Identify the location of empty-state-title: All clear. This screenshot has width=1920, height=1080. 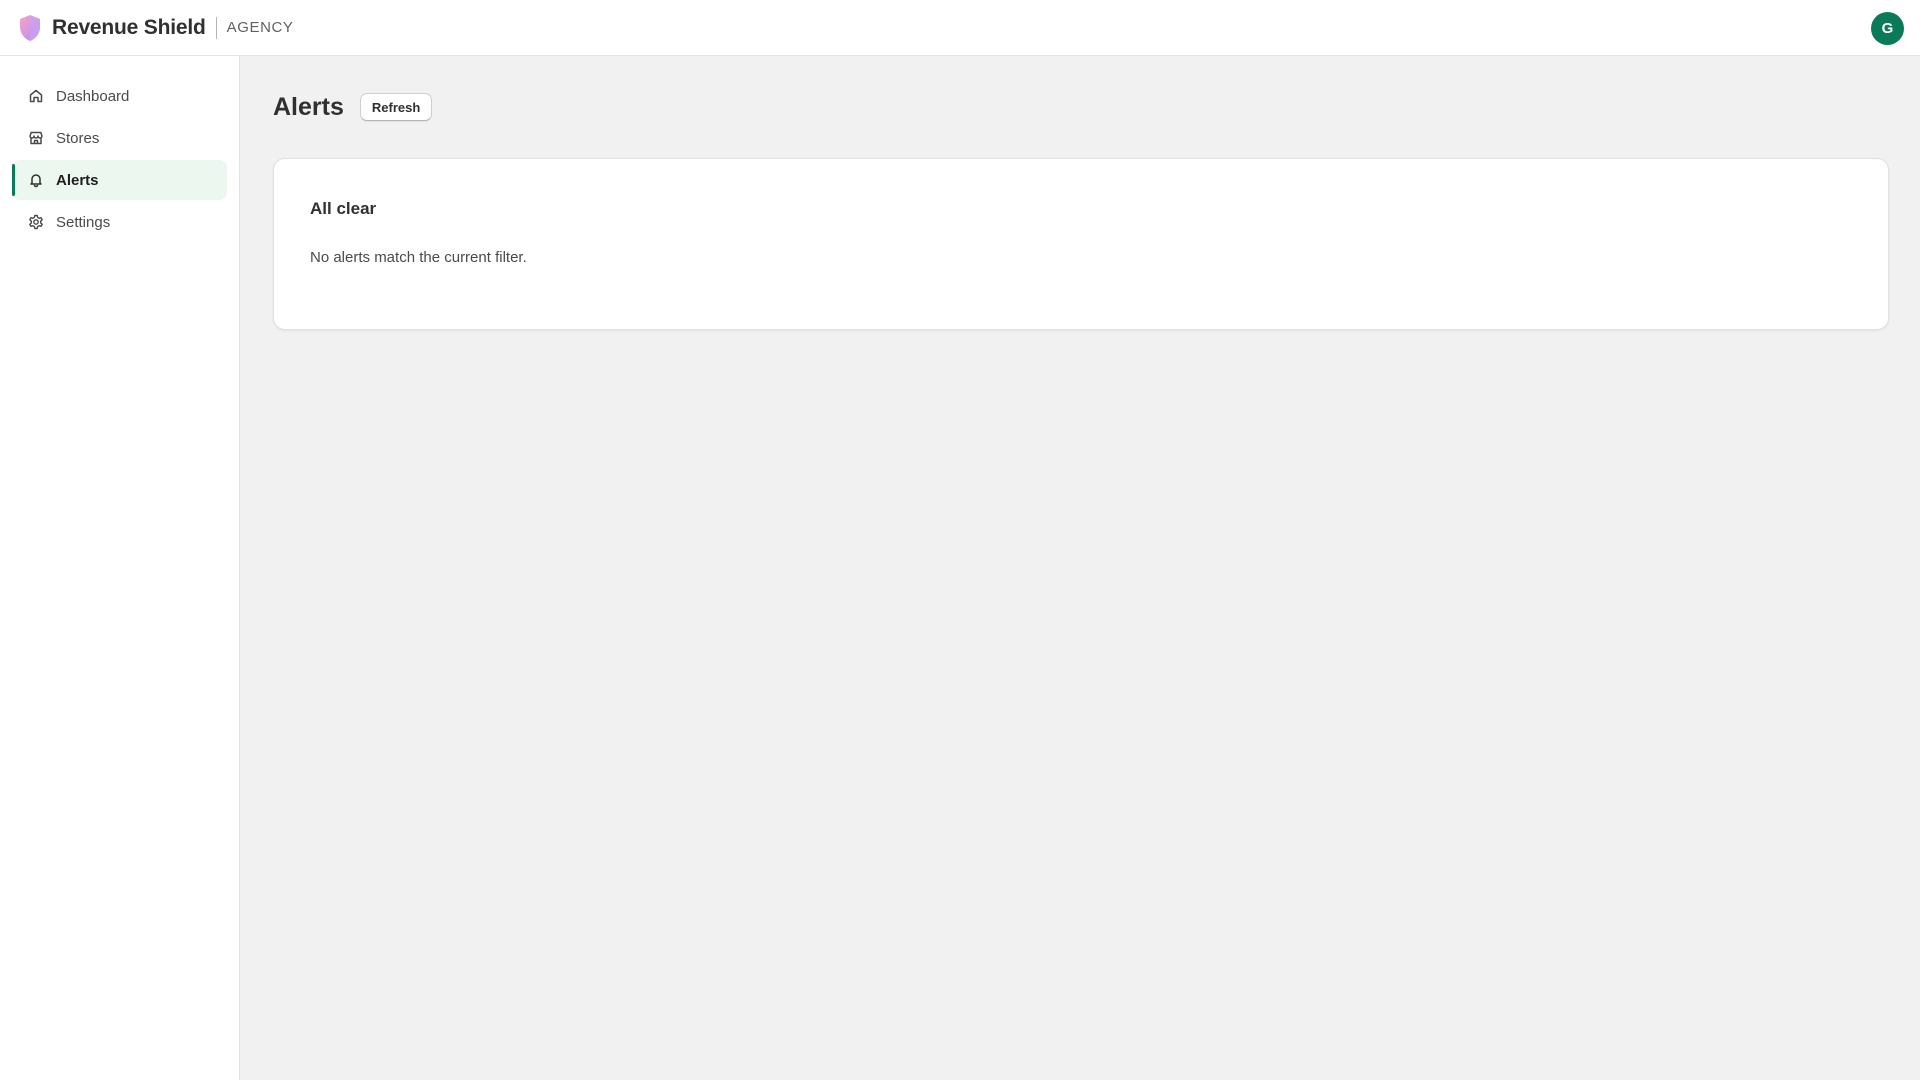
(343, 208).